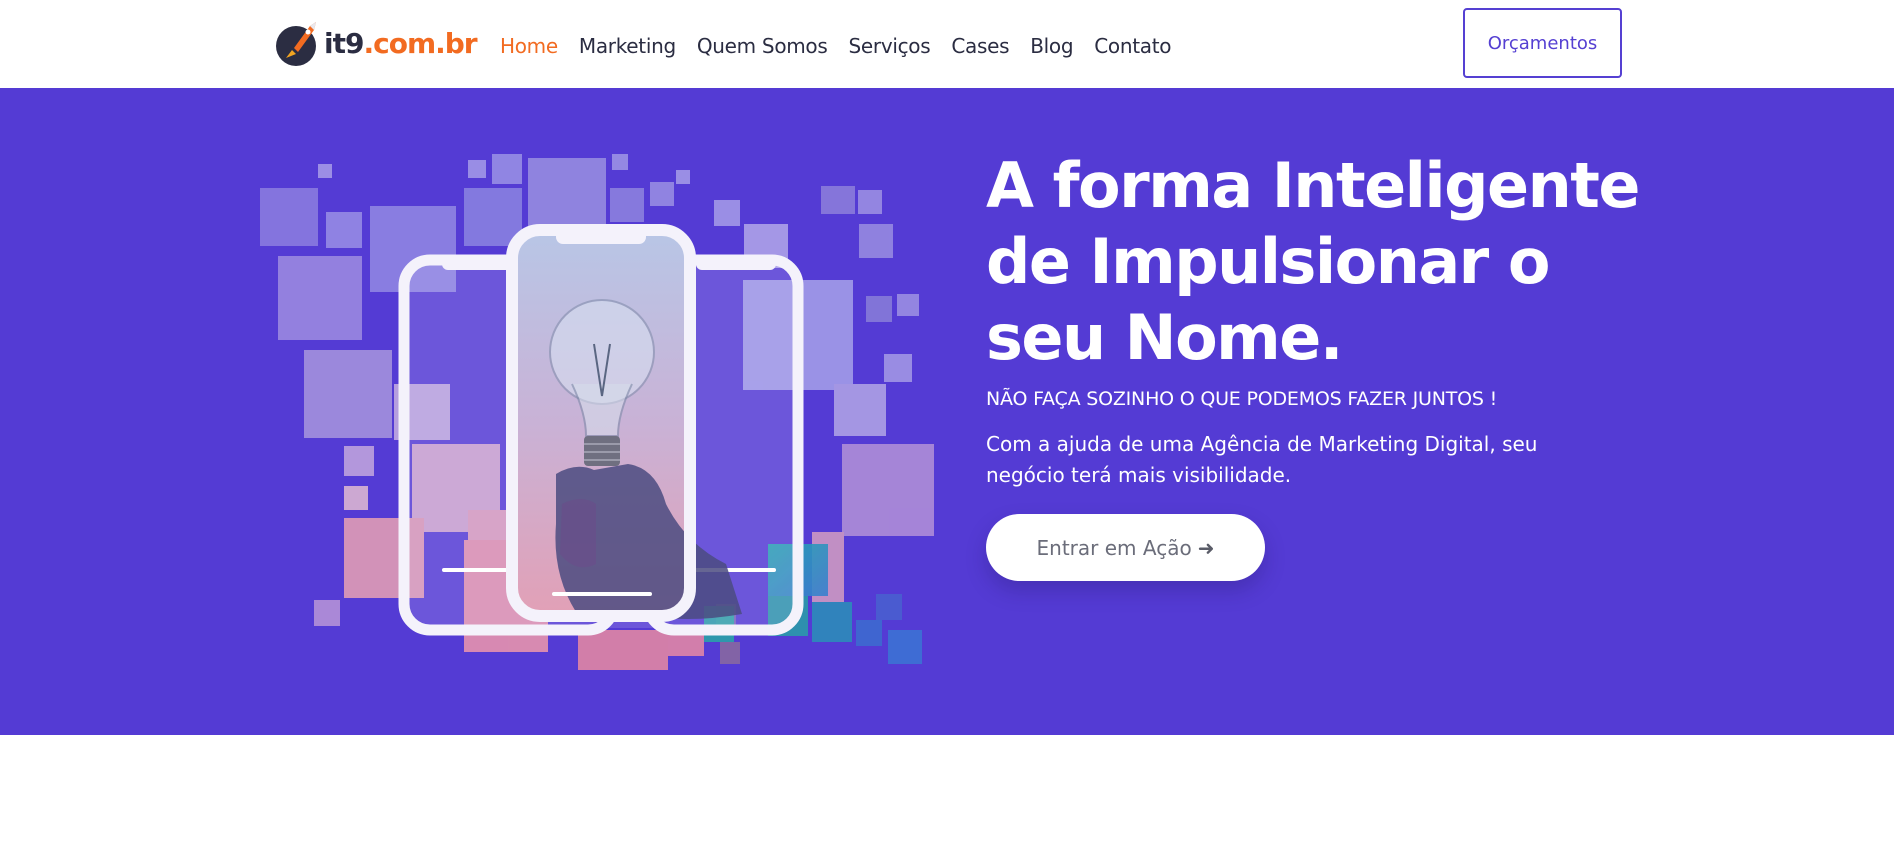  What do you see at coordinates (947, 798) in the screenshot?
I see `page-body` at bounding box center [947, 798].